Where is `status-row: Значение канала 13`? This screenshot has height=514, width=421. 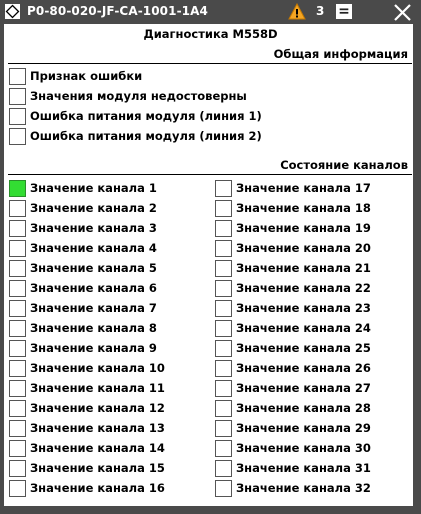 status-row: Значение канала 13 is located at coordinates (87, 428).